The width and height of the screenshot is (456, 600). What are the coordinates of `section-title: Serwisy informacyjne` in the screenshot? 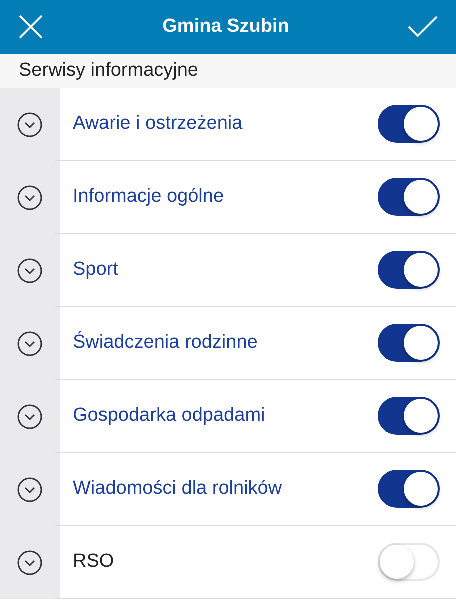 It's located at (108, 71).